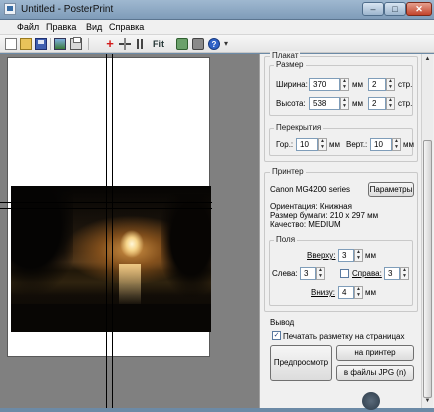 This screenshot has height=412, width=434. What do you see at coordinates (126, 27) in the screenshot?
I see `menu-help: Справка` at bounding box center [126, 27].